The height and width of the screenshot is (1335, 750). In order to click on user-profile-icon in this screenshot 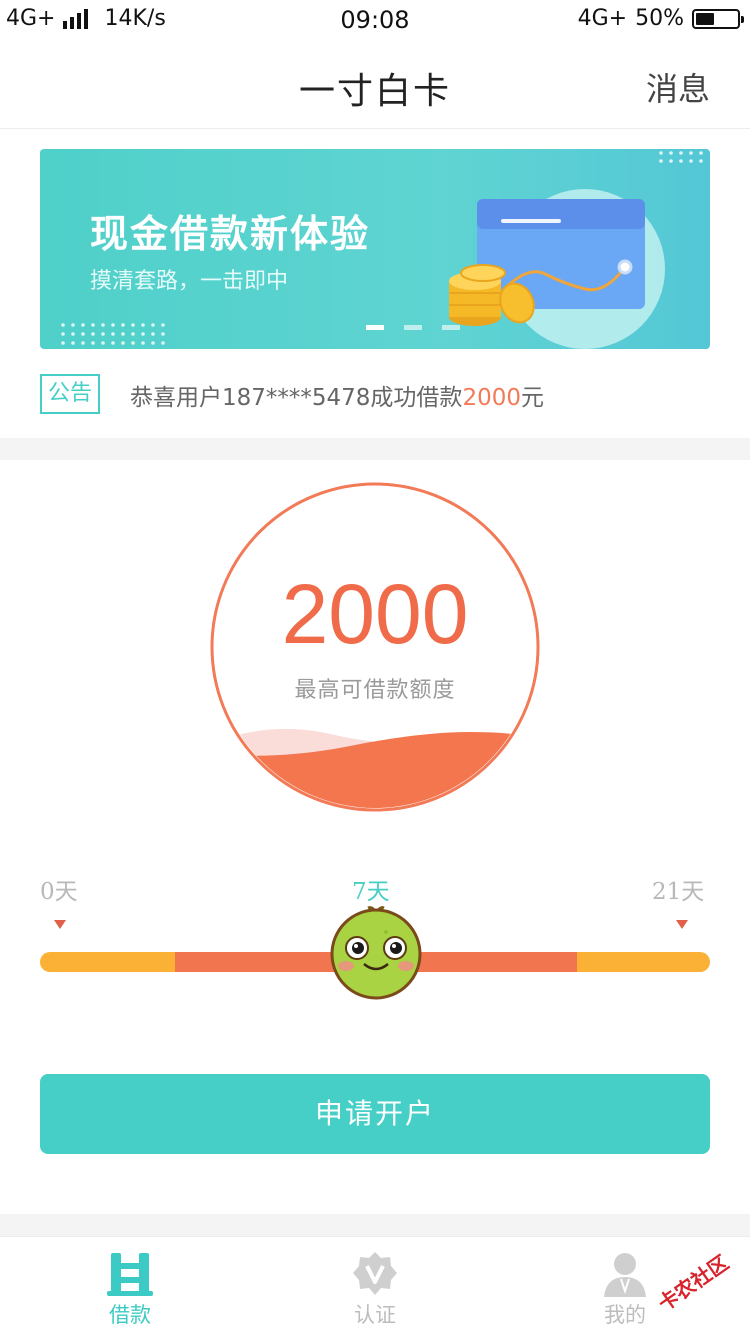, I will do `click(625, 1275)`.